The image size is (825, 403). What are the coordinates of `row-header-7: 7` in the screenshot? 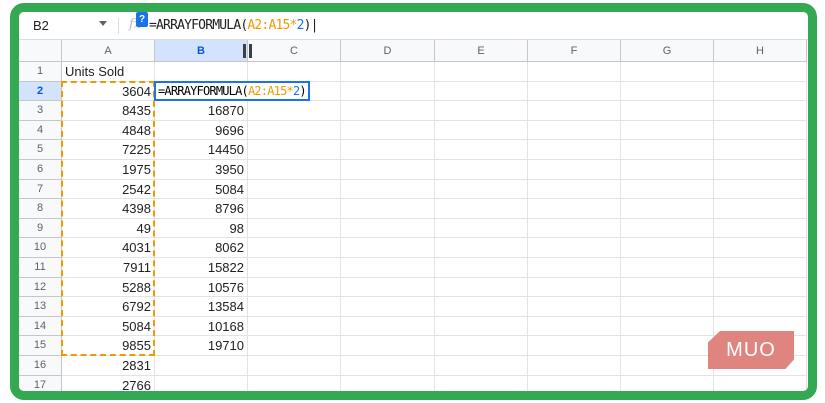 It's located at (40, 189).